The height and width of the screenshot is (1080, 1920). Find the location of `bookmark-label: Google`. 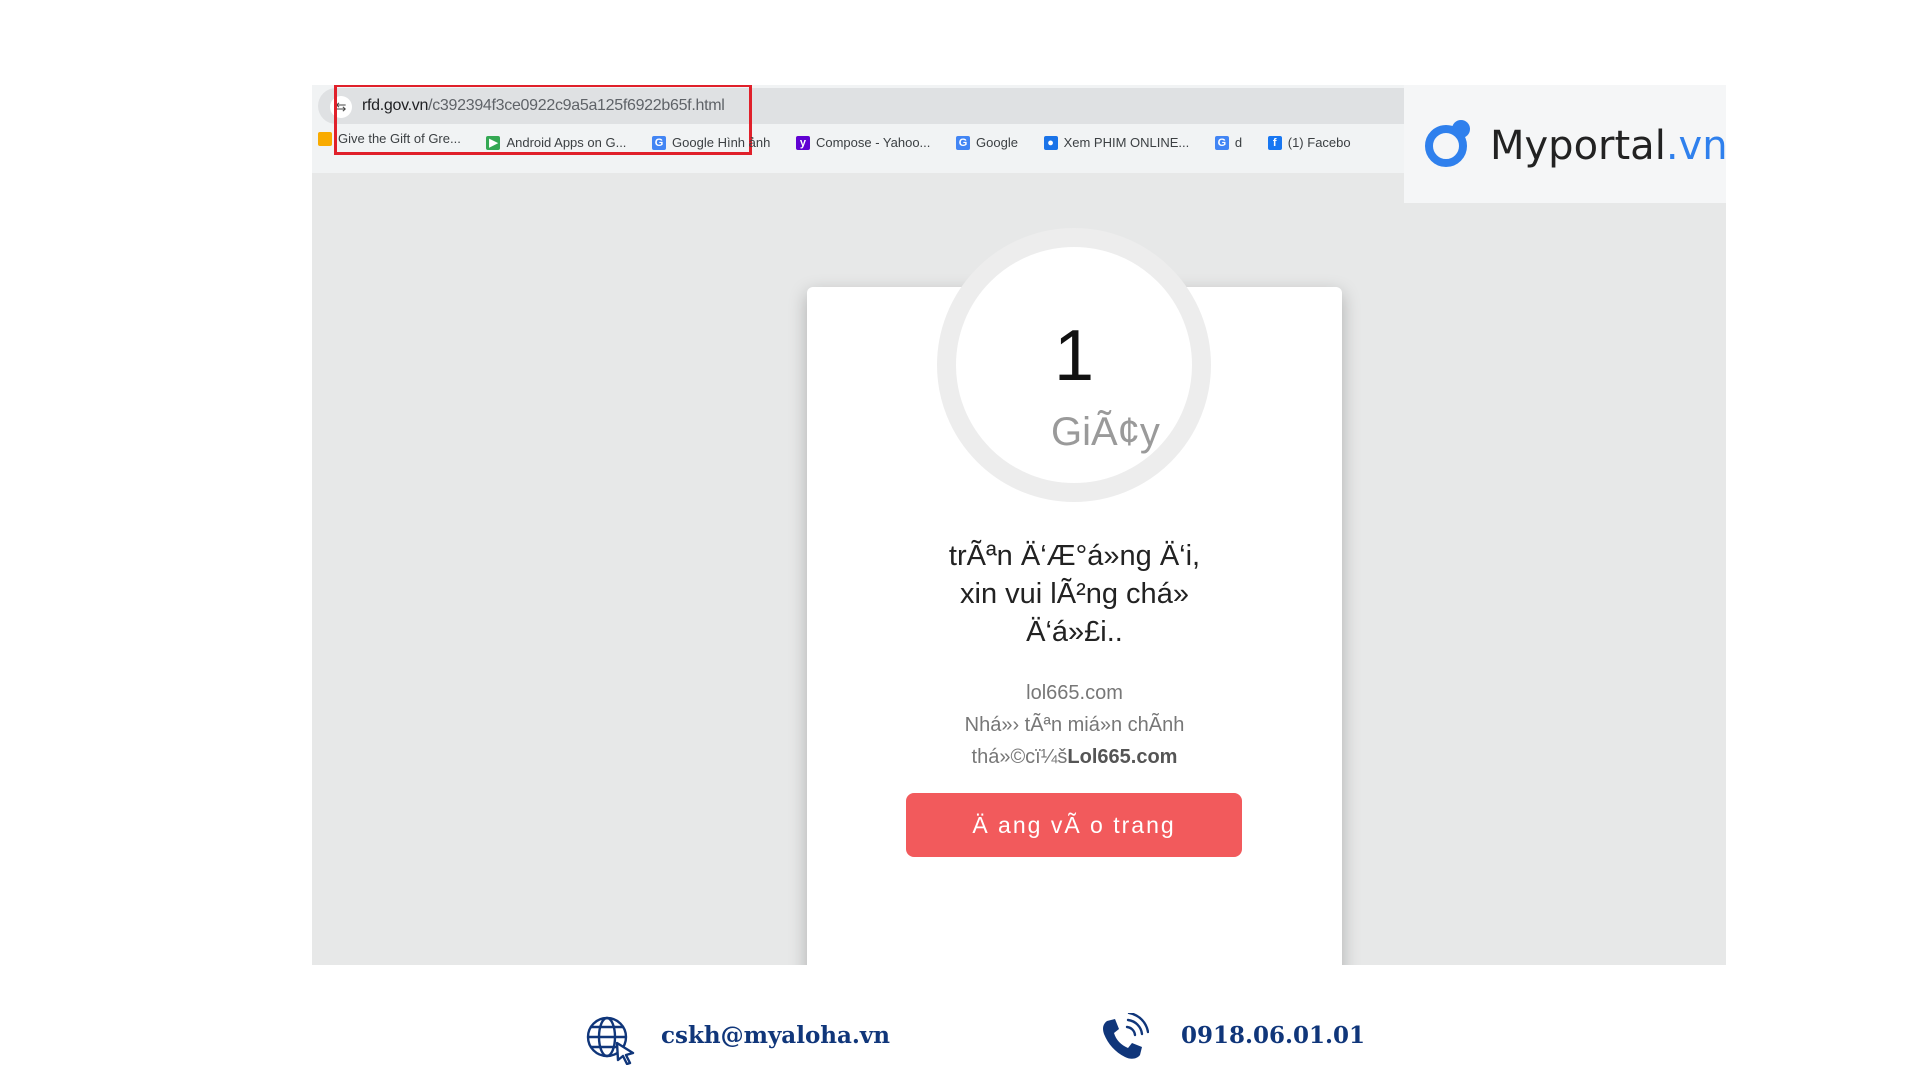

bookmark-label: Google is located at coordinates (997, 142).